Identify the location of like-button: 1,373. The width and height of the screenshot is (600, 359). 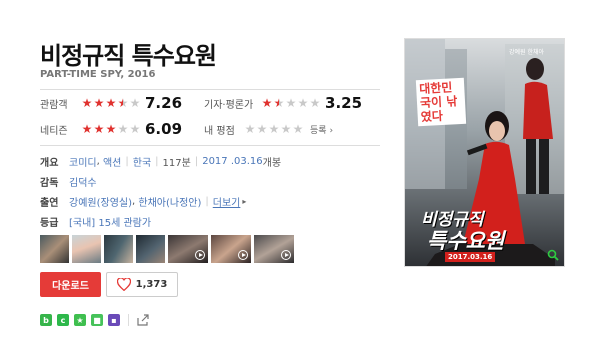
(142, 284).